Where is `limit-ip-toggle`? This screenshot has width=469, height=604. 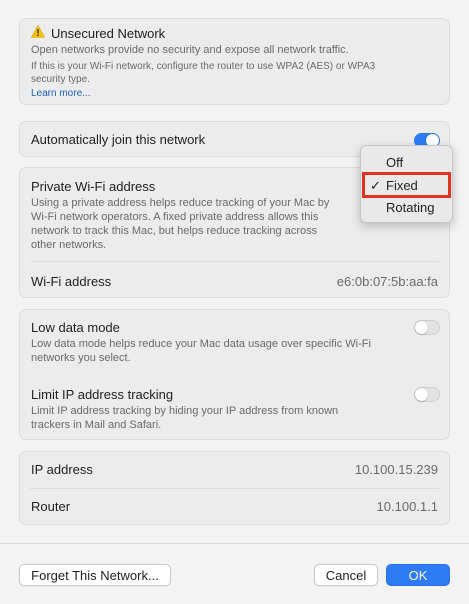 limit-ip-toggle is located at coordinates (427, 394).